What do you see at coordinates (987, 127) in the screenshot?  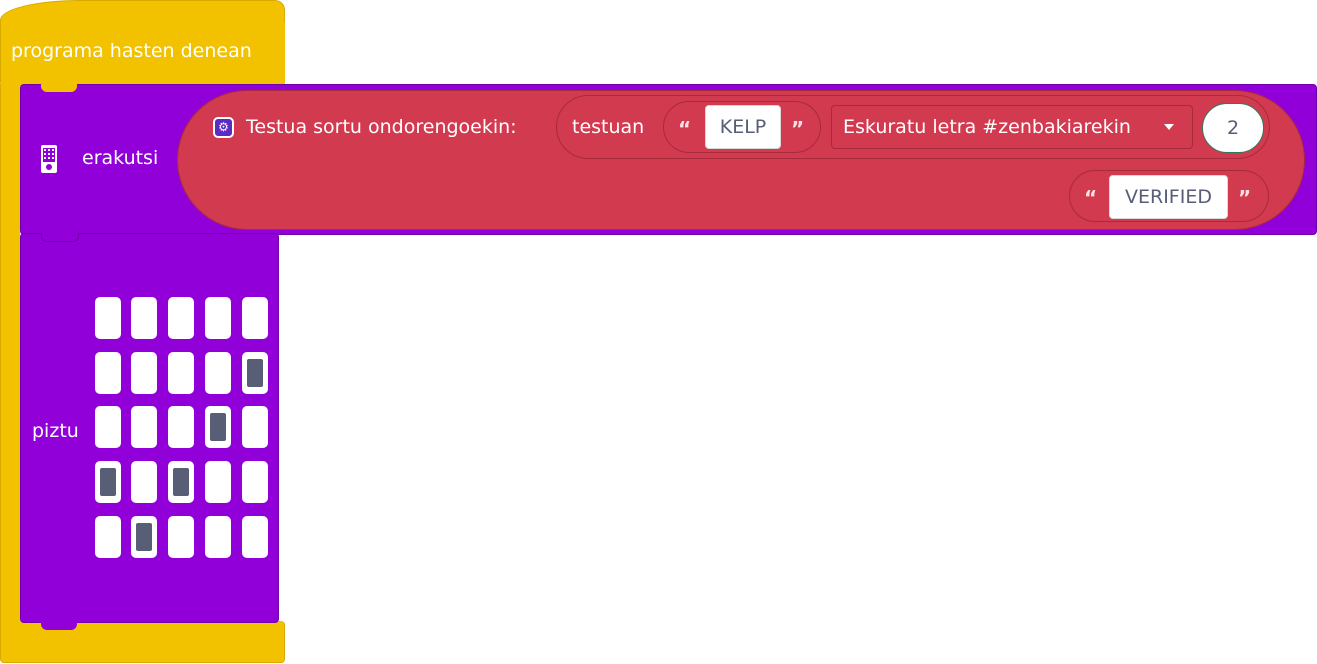 I see `char-at-dropdown-label: Eskuratu letra #zenbakiarekin` at bounding box center [987, 127].